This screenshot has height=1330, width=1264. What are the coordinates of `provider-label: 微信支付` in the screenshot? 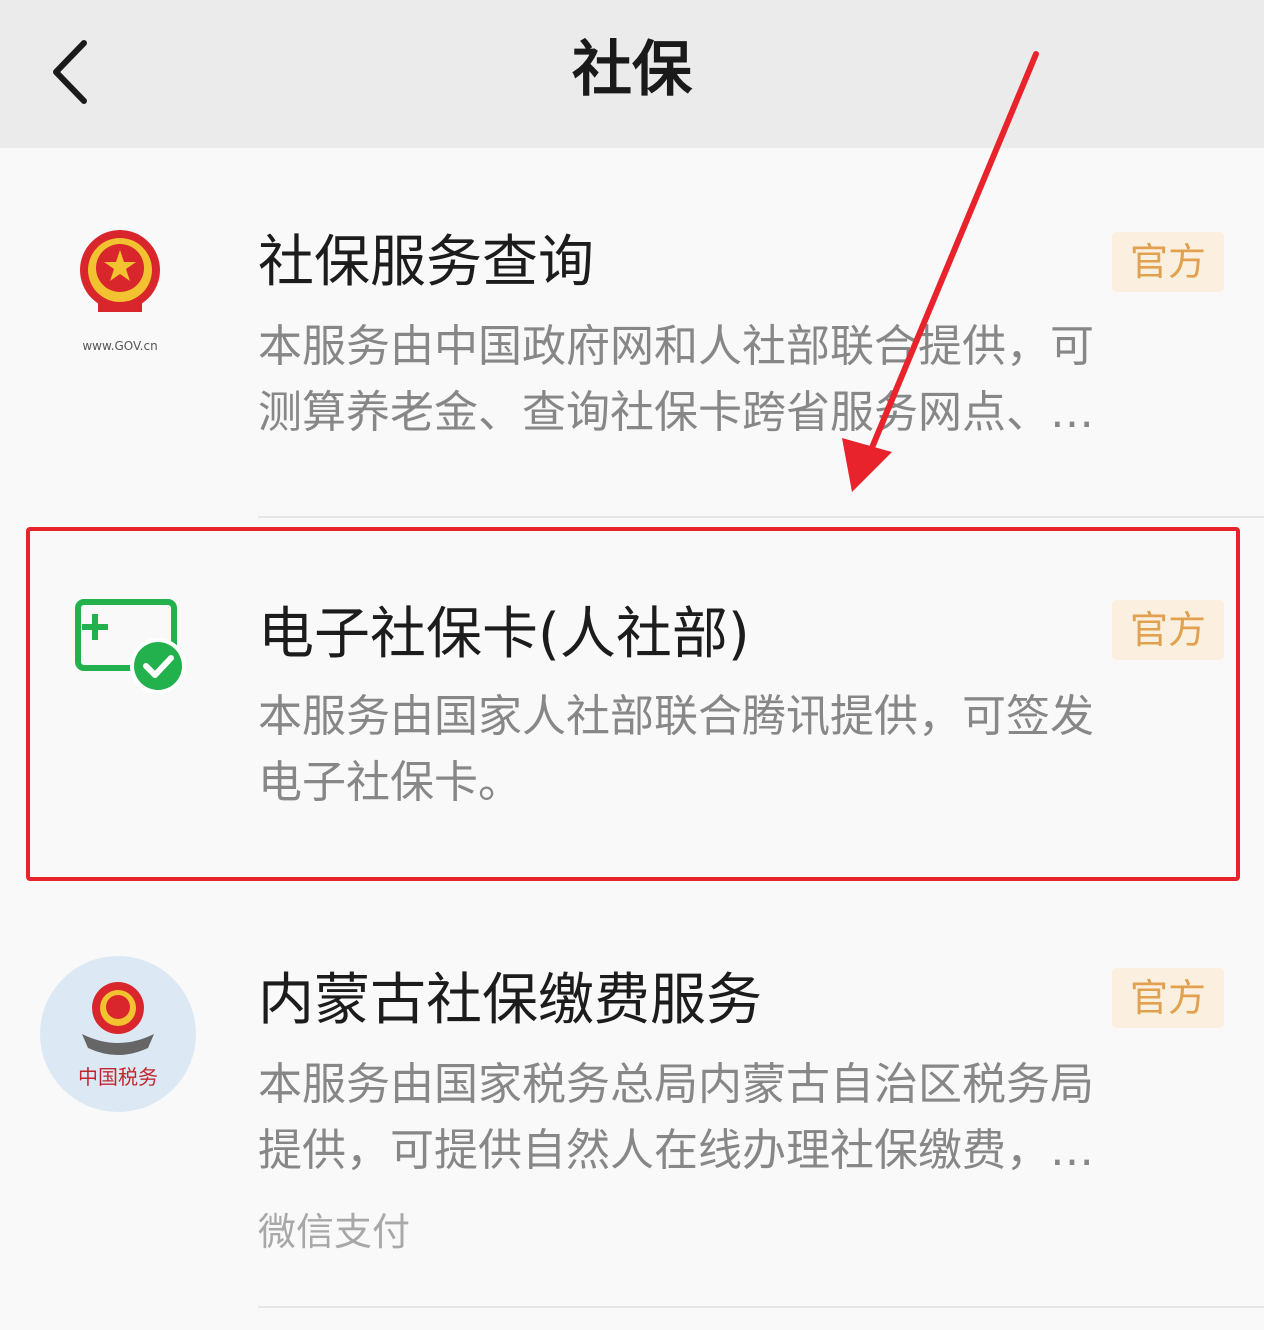 It's located at (334, 1232).